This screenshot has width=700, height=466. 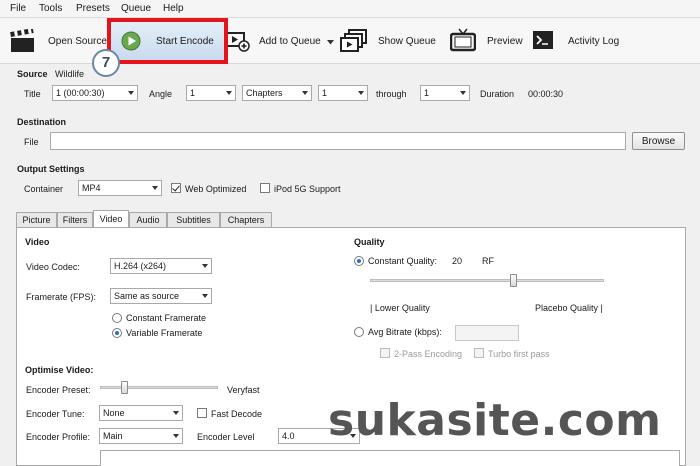 What do you see at coordinates (288, 436) in the screenshot?
I see `encoder-level-value: 4.0` at bounding box center [288, 436].